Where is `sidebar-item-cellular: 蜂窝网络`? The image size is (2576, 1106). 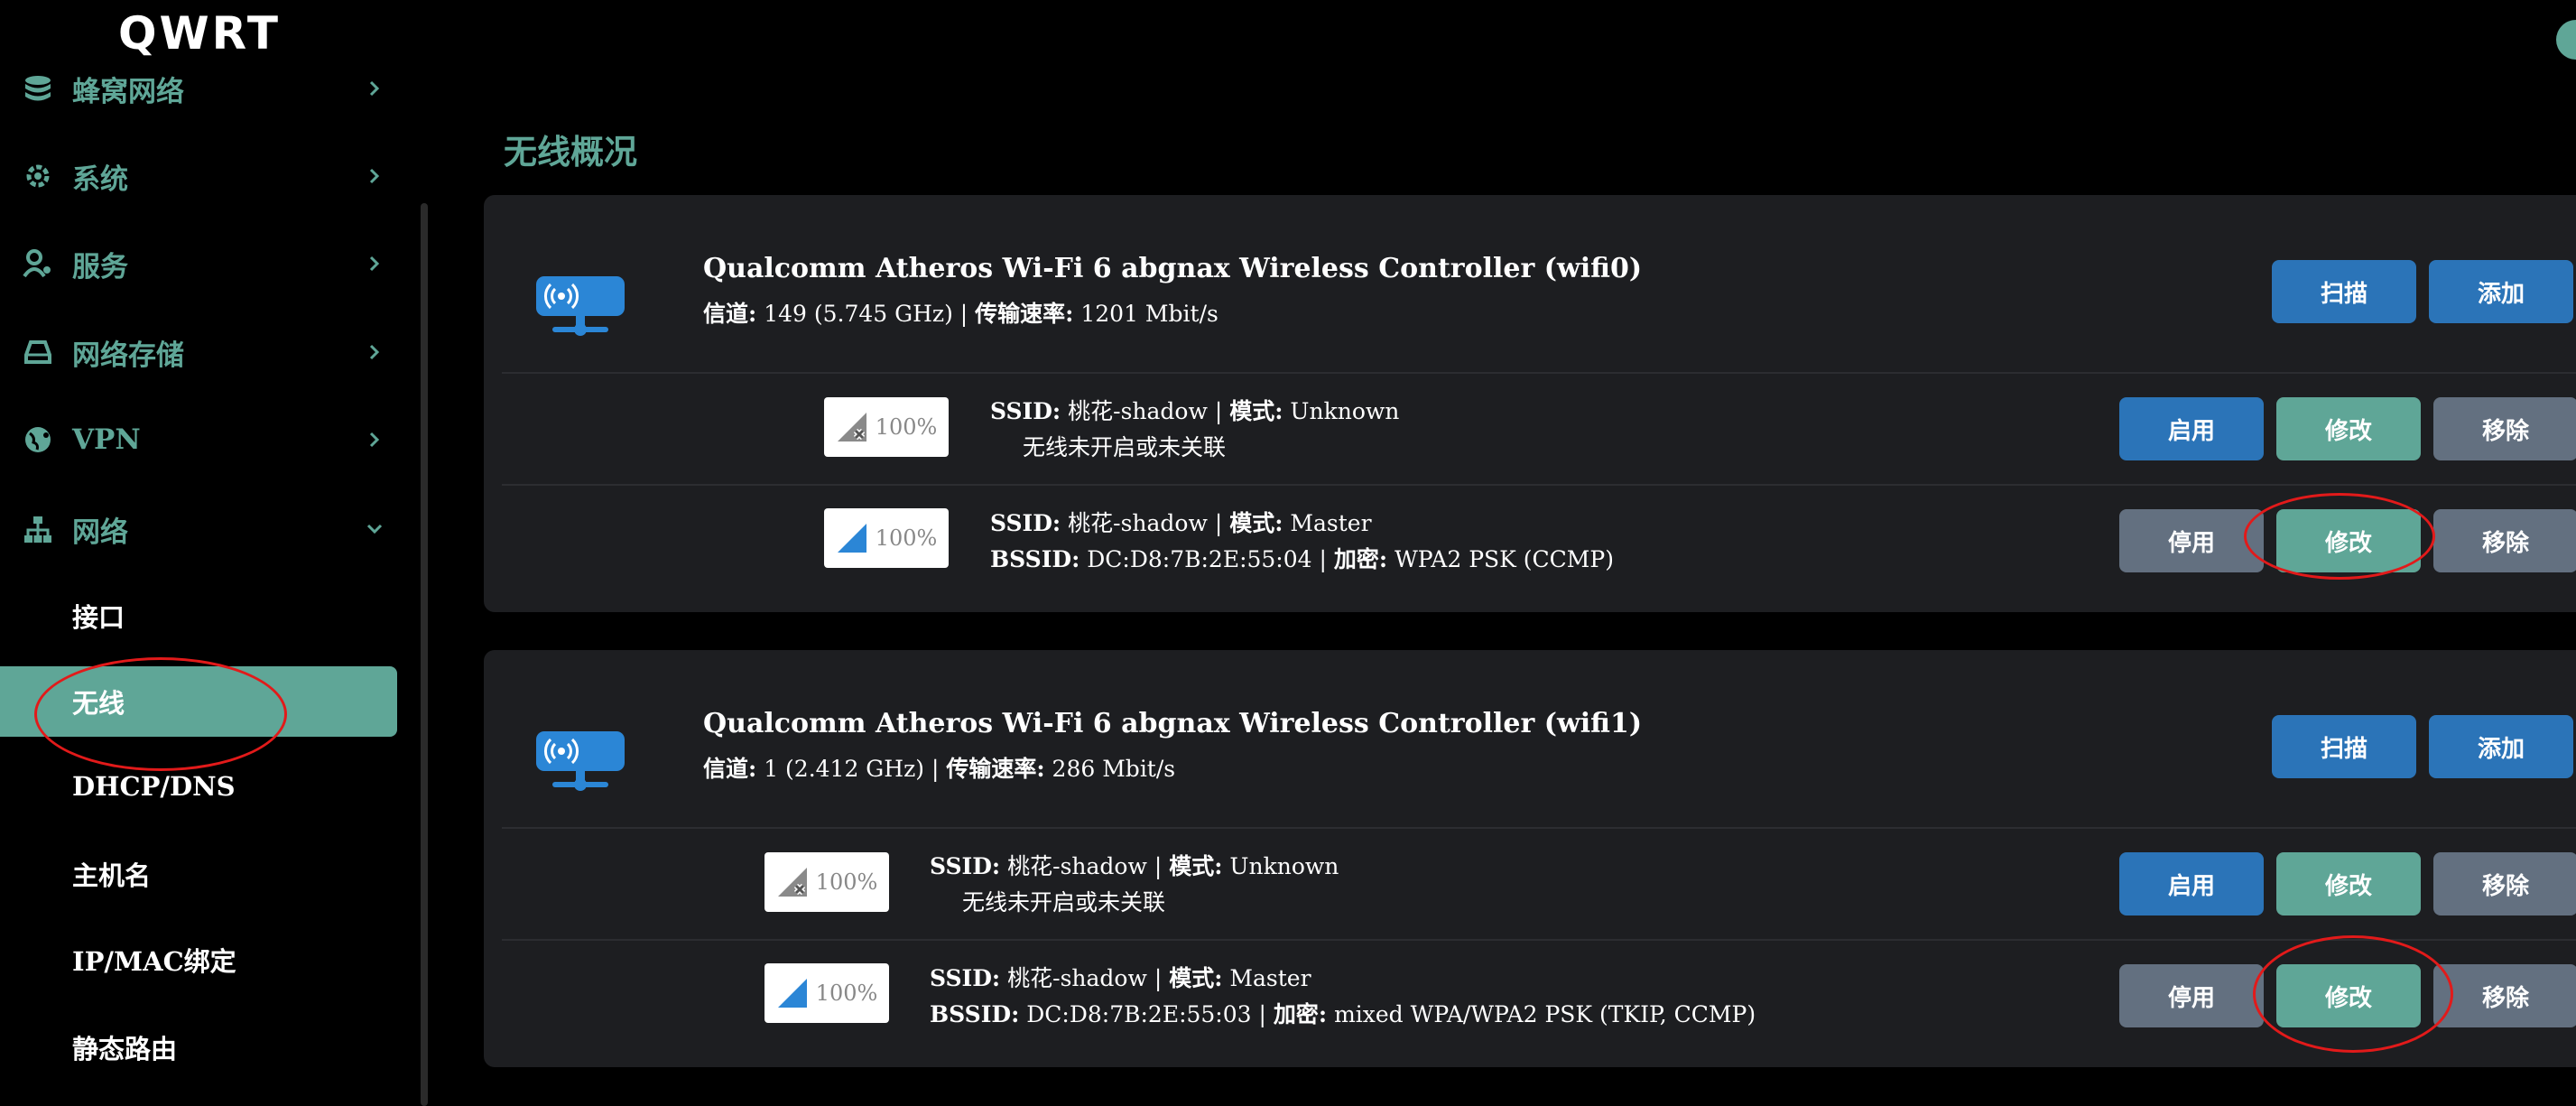
sidebar-item-cellular: 蜂窝网络 is located at coordinates (198, 88).